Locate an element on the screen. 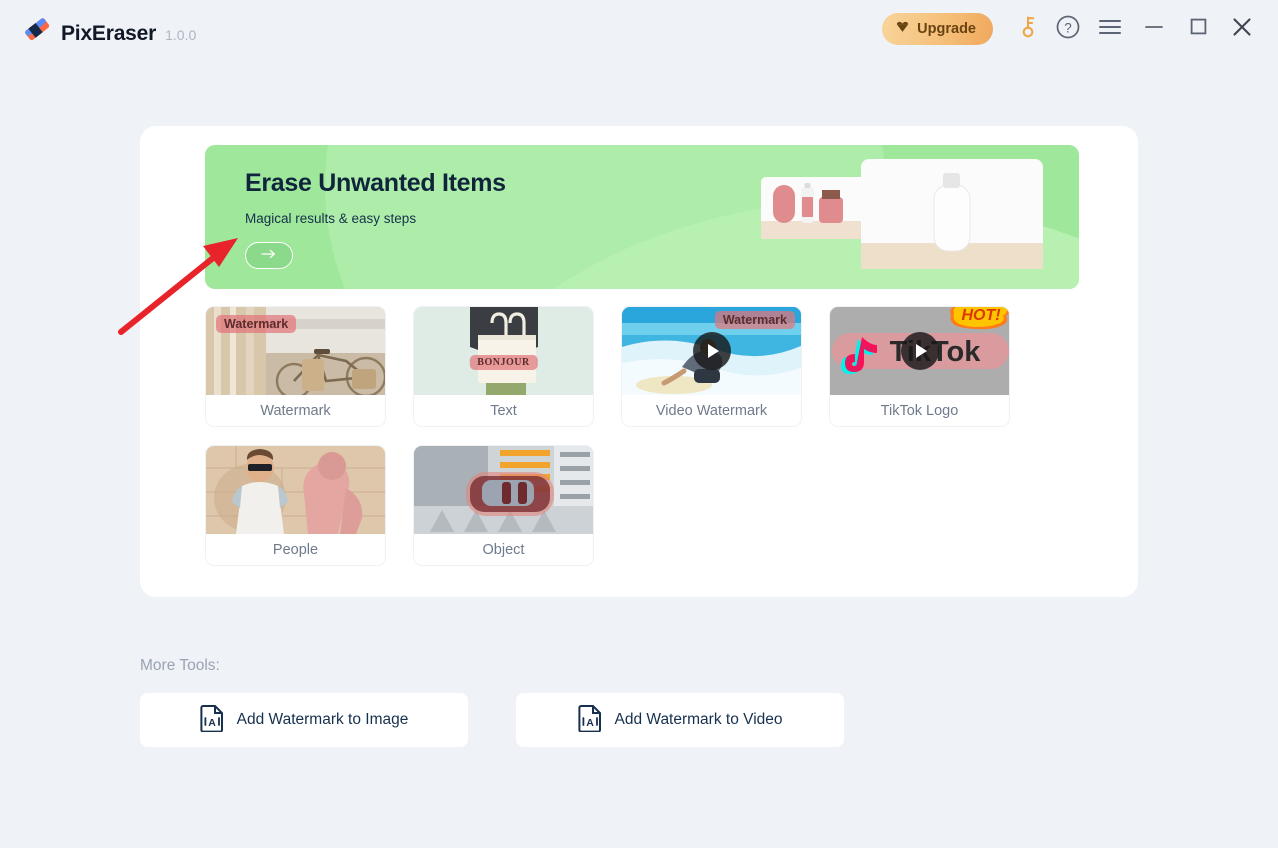 The width and height of the screenshot is (1278, 848). surfer-photo: Watermark is located at coordinates (711, 351).